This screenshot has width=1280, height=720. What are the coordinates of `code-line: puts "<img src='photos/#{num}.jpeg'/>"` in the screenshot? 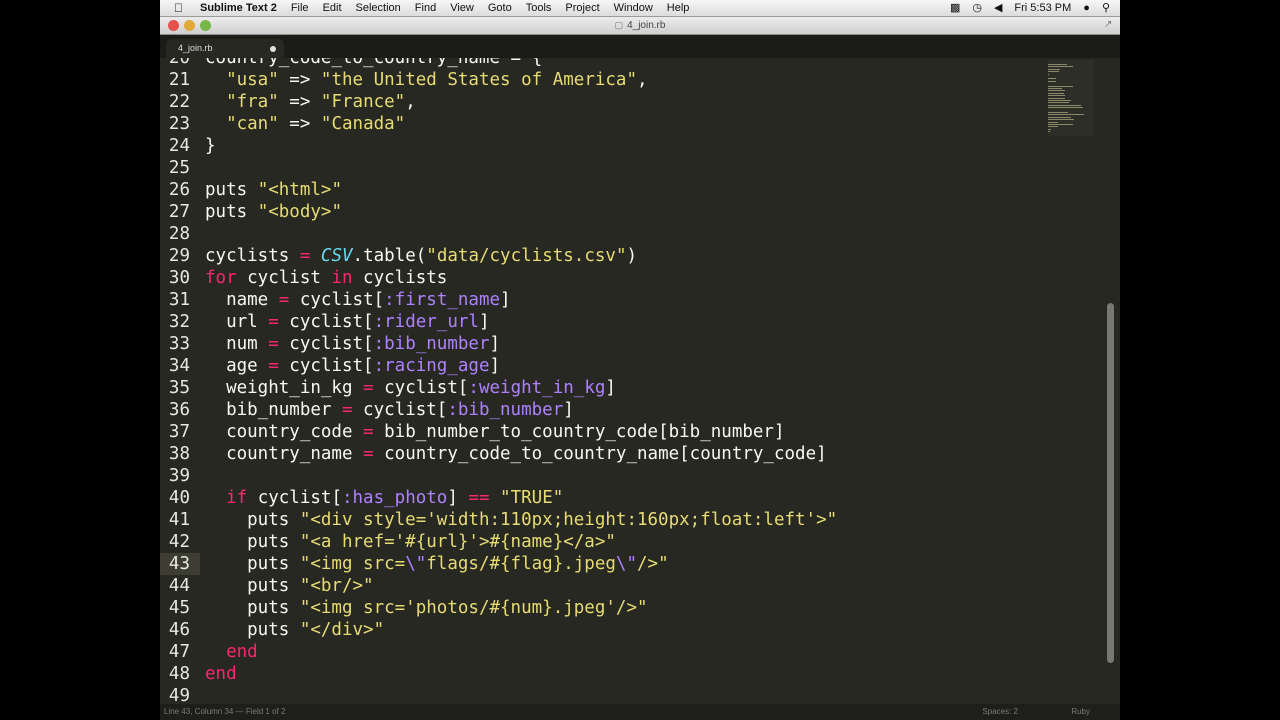 It's located at (426, 608).